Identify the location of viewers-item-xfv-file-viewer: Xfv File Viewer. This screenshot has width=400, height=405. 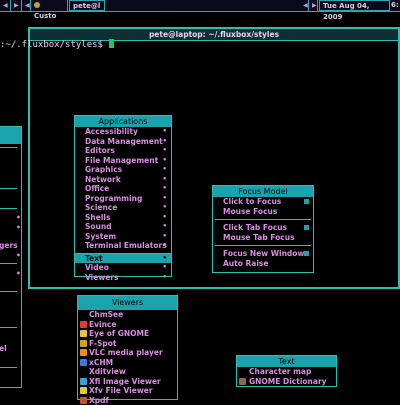
(127, 391).